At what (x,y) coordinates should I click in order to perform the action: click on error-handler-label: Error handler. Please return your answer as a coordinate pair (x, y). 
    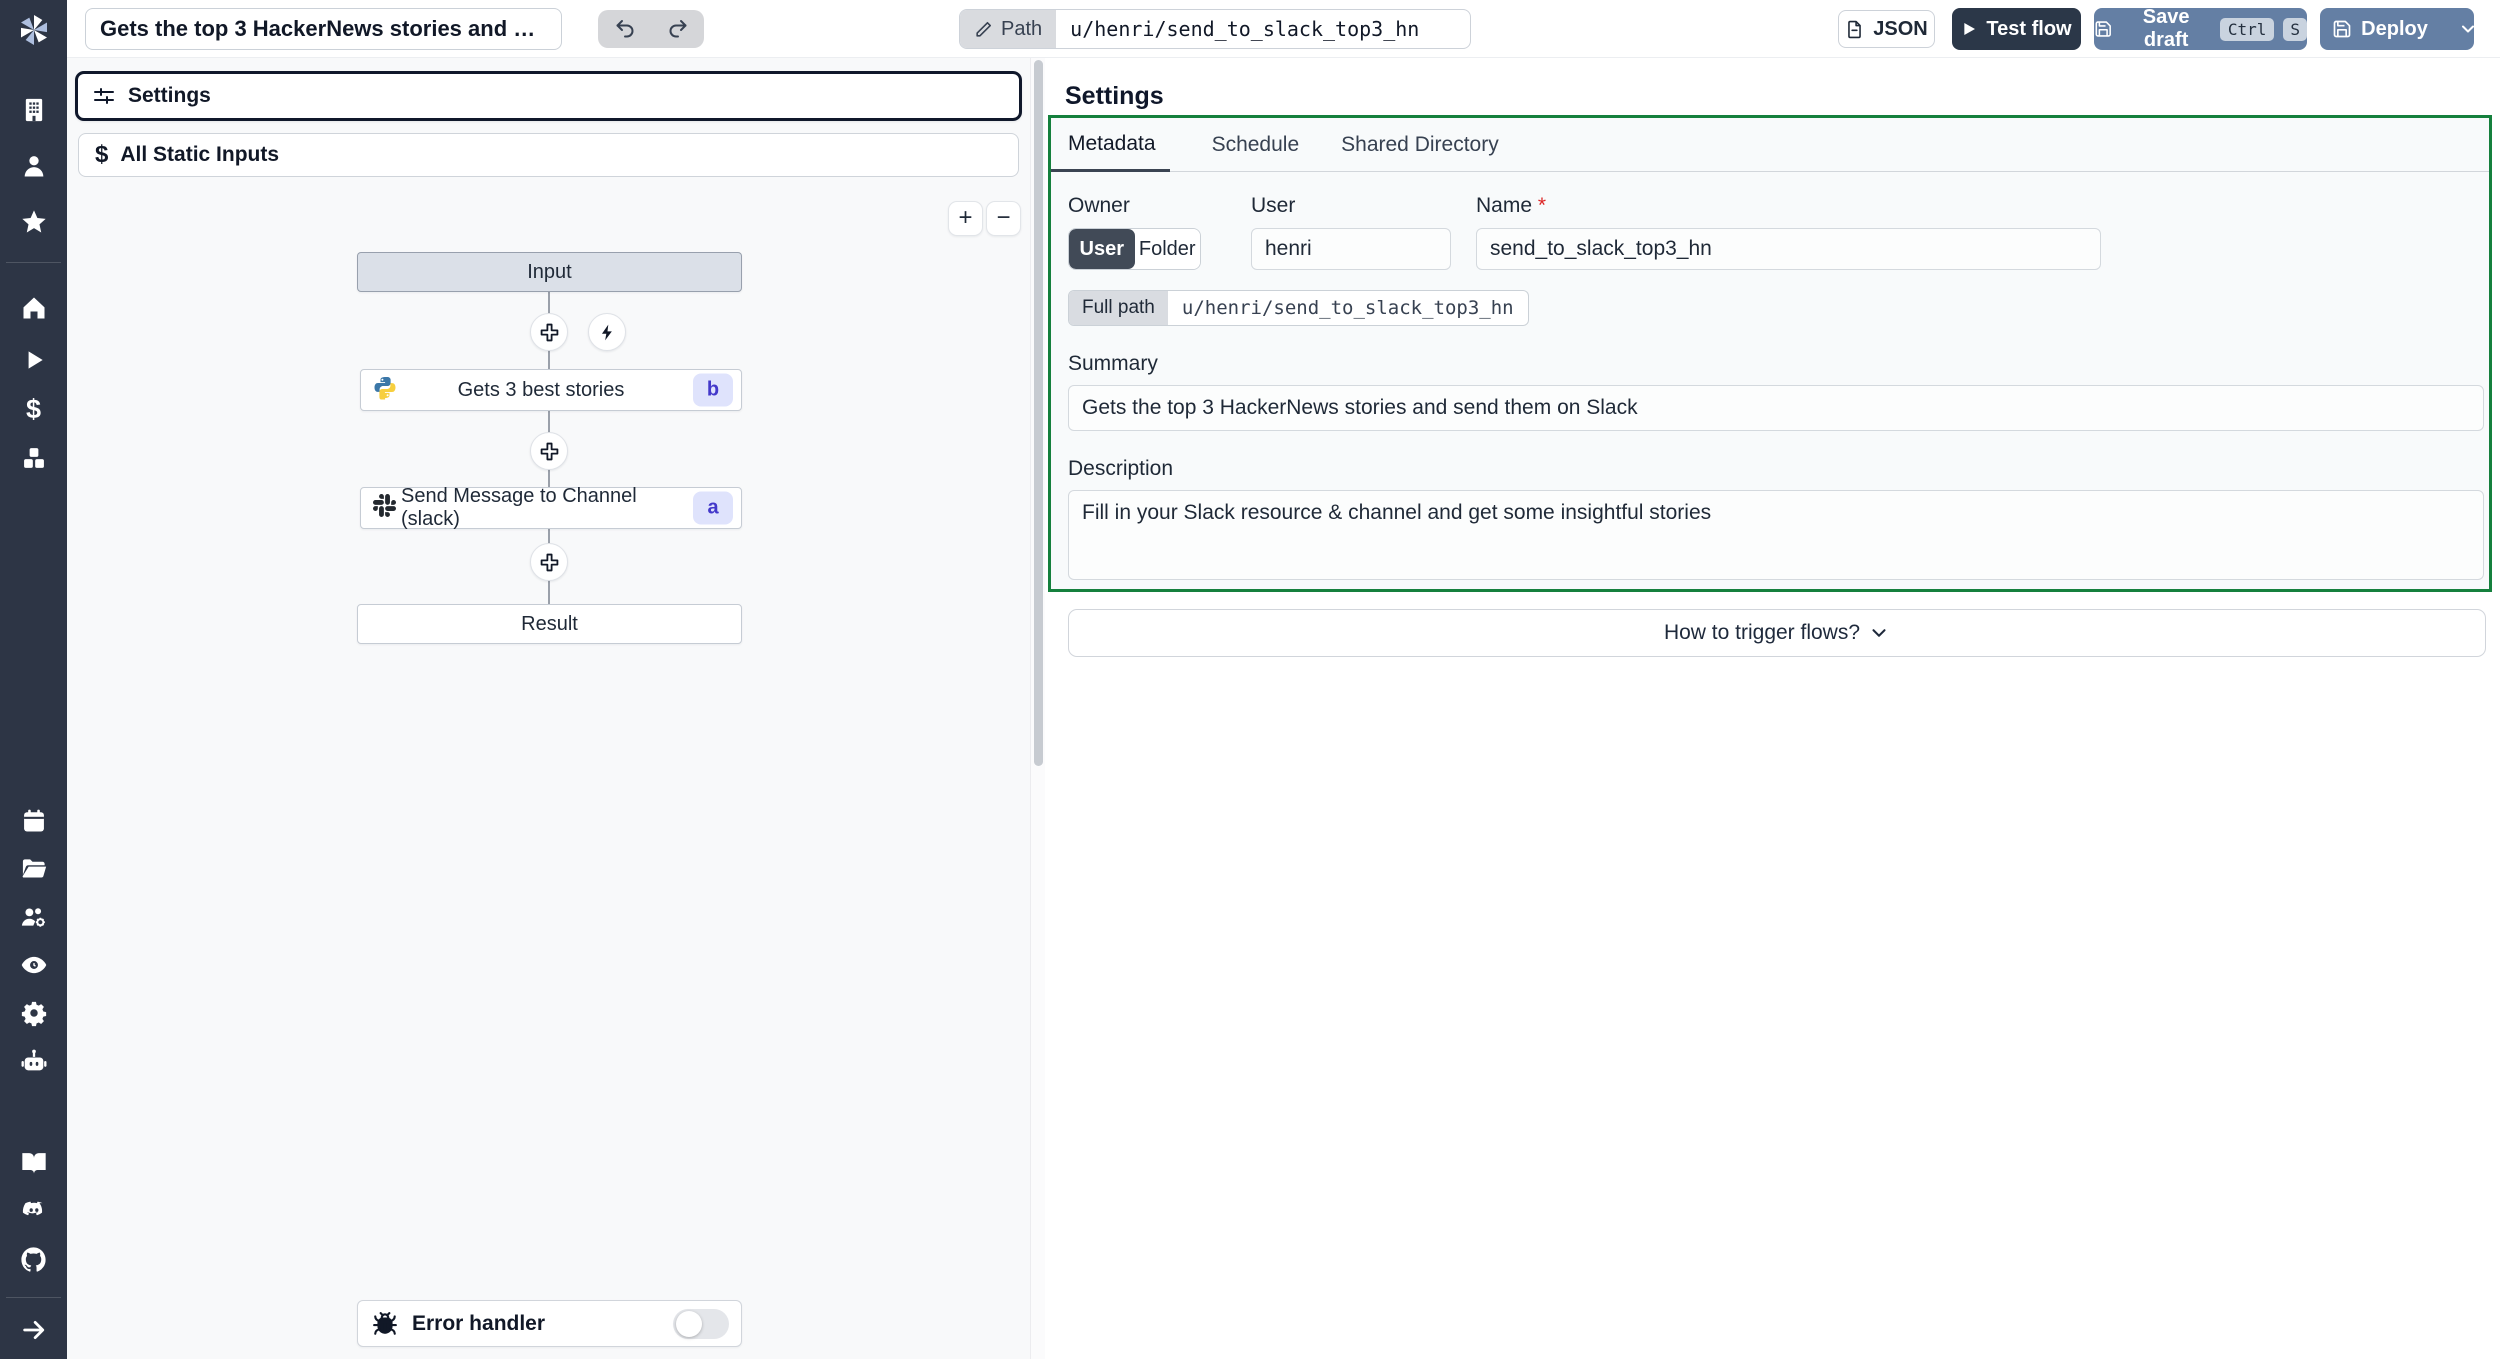
    Looking at the image, I should click on (479, 1323).